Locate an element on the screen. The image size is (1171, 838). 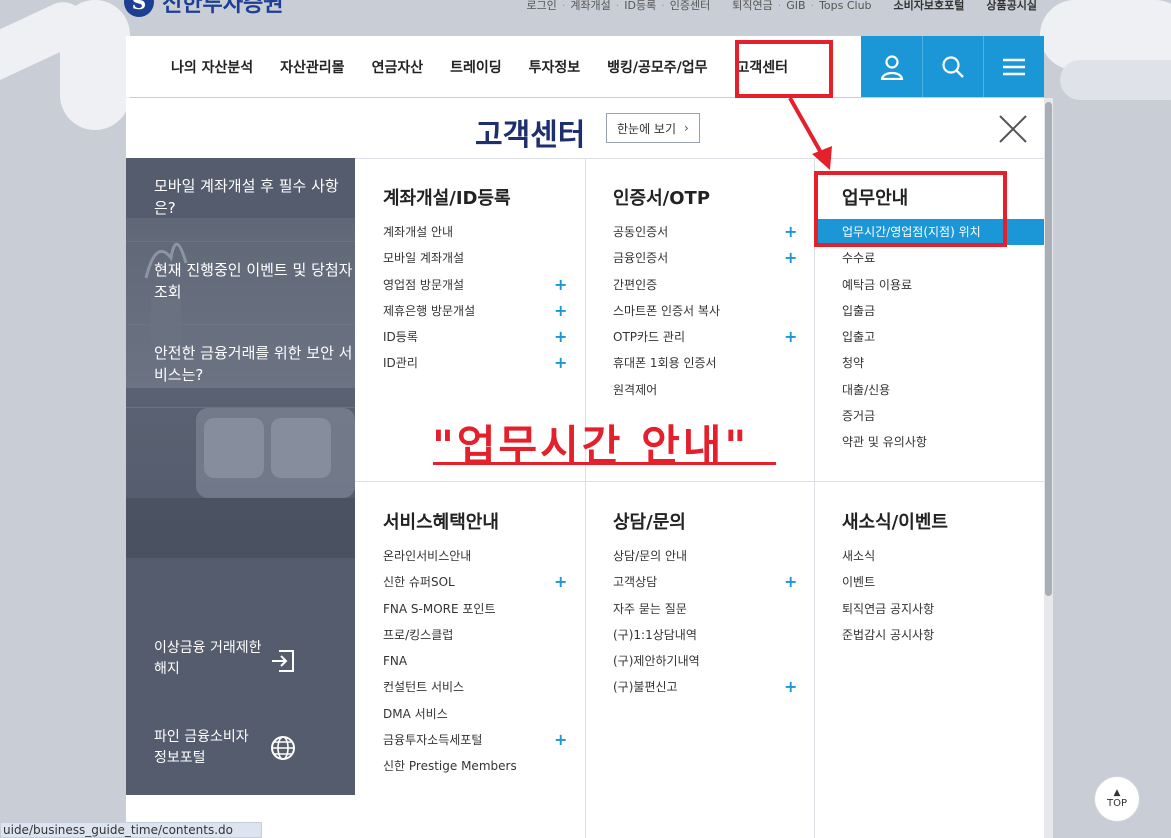
menu-item: 모바일 계좌개설 is located at coordinates (447, 258).